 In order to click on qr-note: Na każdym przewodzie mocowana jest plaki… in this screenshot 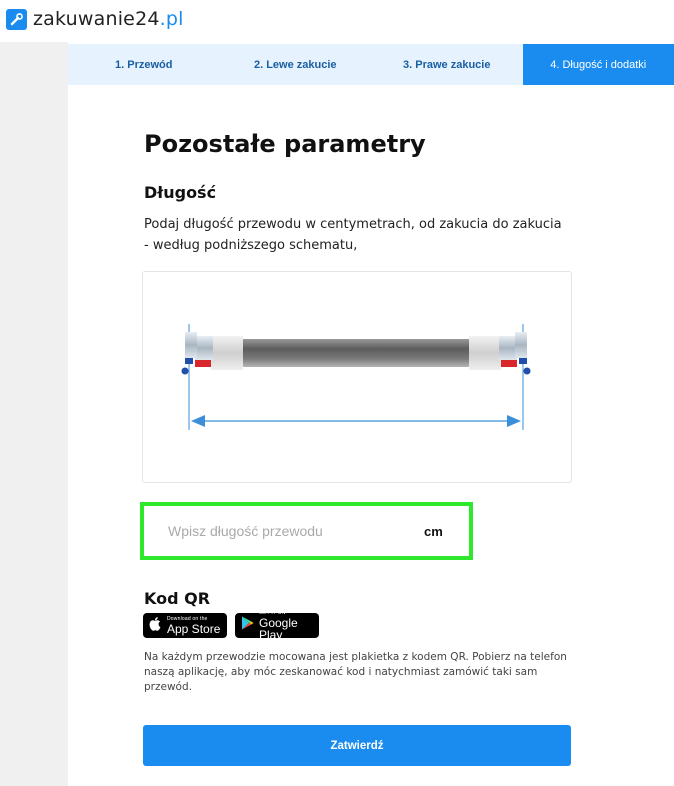, I will do `click(355, 672)`.